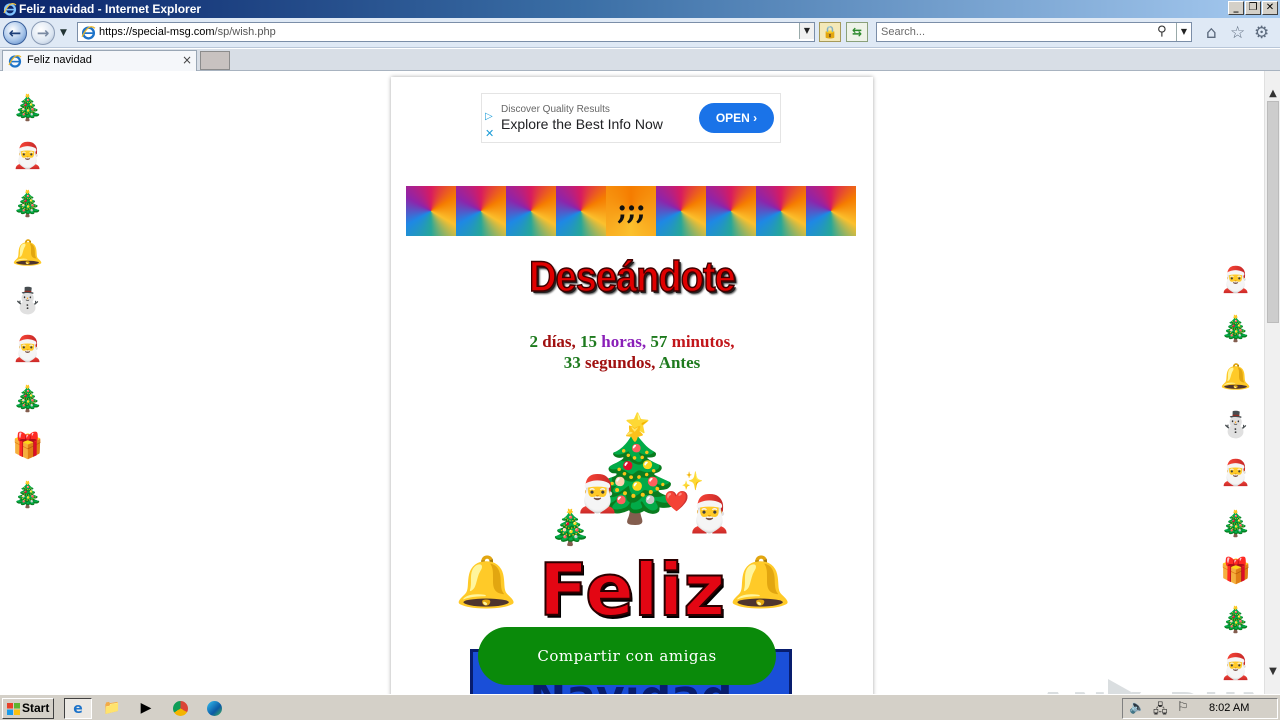  I want to click on watermark-play-icon, so click(1133, 686).